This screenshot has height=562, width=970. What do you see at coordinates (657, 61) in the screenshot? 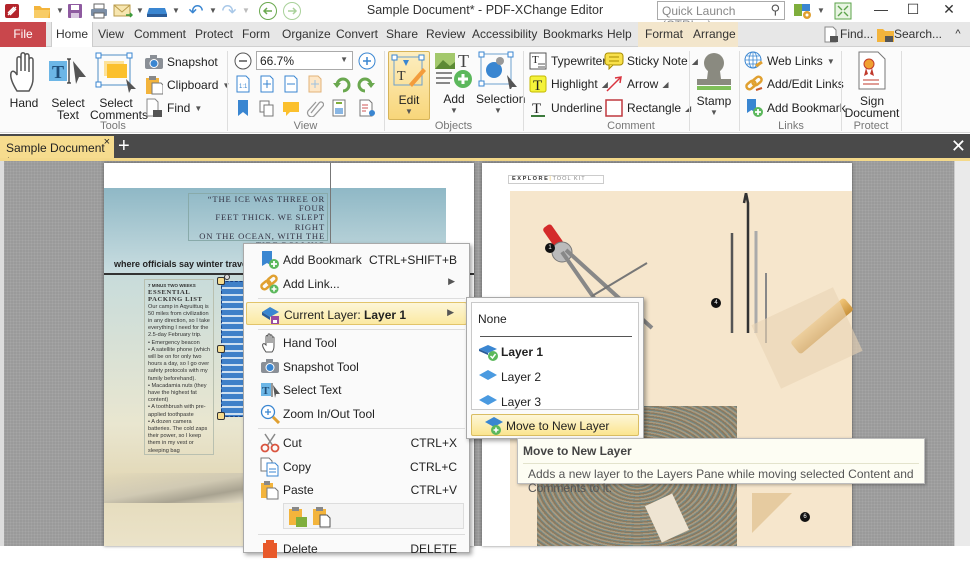
I see `sticky-note-label: Sticky Note` at bounding box center [657, 61].